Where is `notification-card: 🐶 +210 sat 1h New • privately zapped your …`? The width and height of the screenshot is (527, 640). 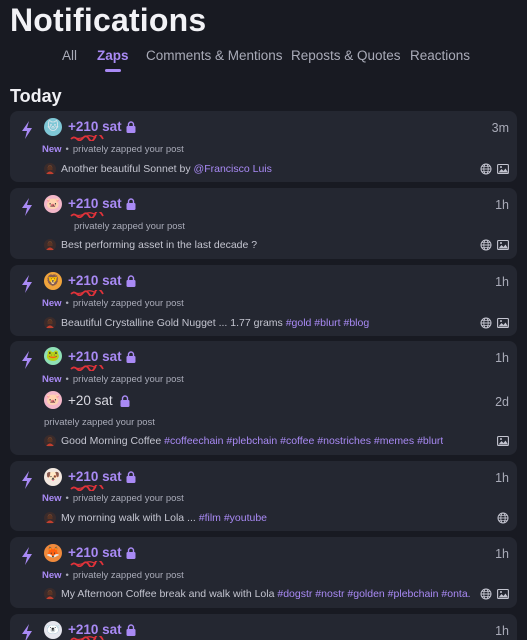
notification-card: 🐶 +210 sat 1h New • privately zapped your … is located at coordinates (263, 496).